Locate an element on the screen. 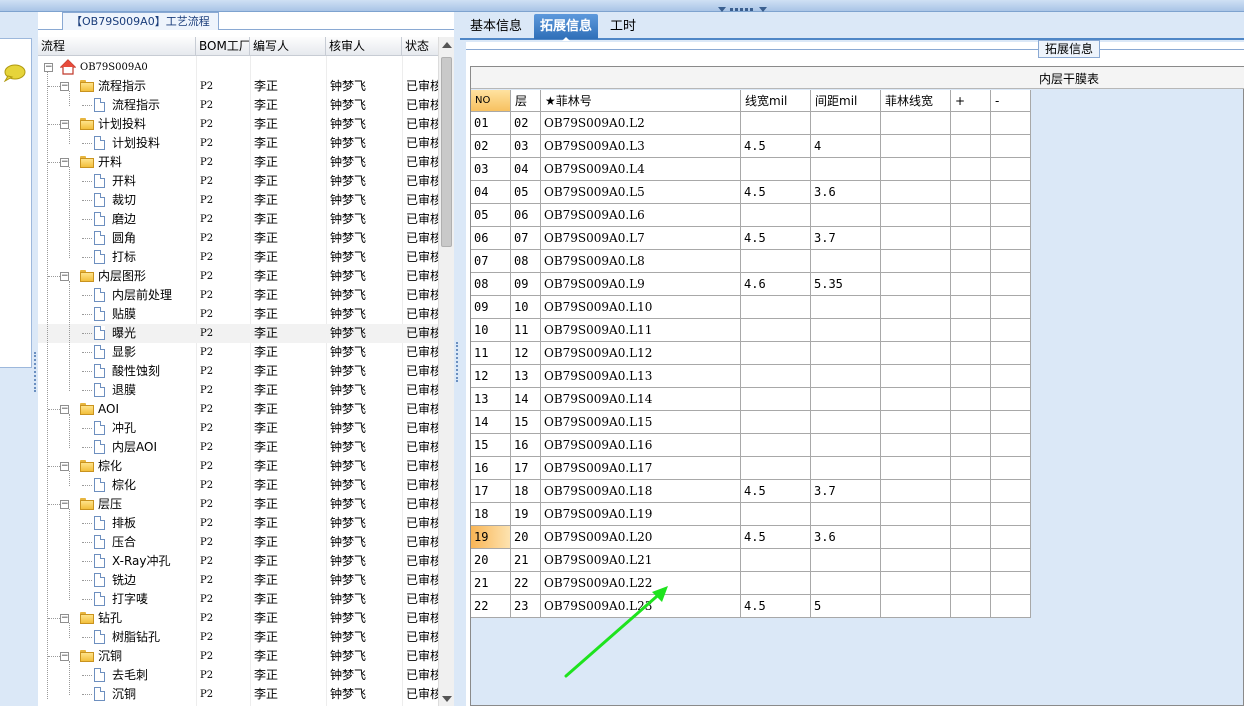 The image size is (1244, 706). flow-column-header: 核审人 is located at coordinates (364, 46).